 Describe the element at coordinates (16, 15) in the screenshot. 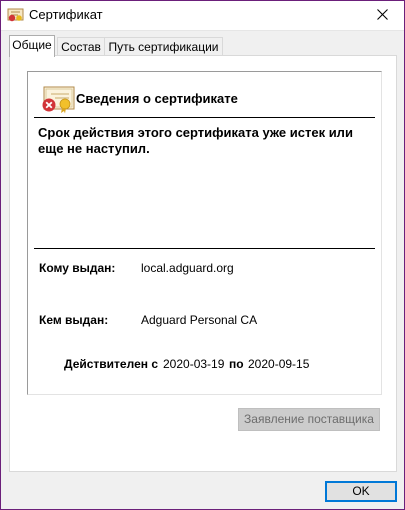

I see `certificate-icon` at that location.